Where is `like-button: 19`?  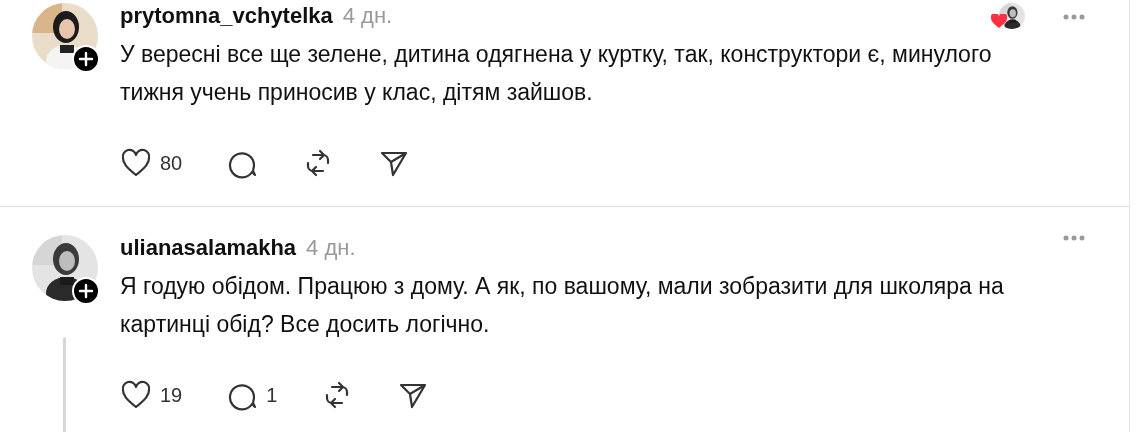
like-button: 19 is located at coordinates (151, 395).